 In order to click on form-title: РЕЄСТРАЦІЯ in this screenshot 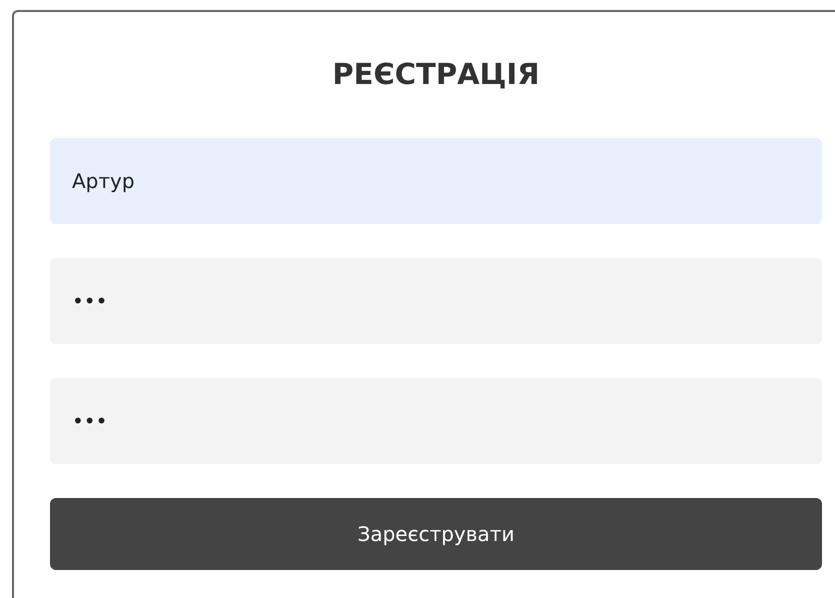, I will do `click(436, 74)`.